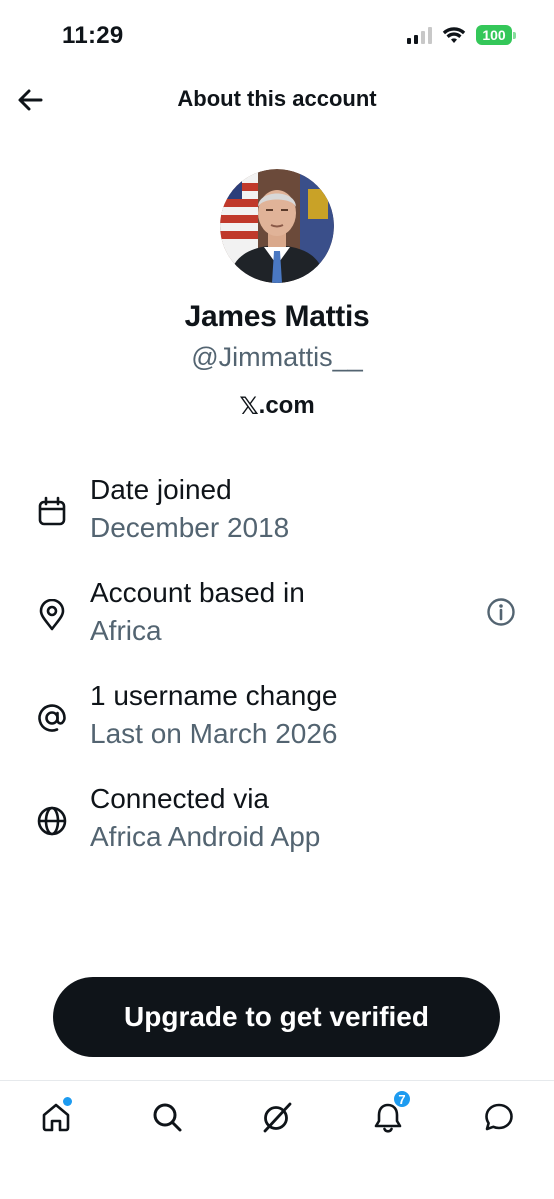 The width and height of the screenshot is (554, 1199). I want to click on info-row-username-change: 1 username change Last on March 2026, so click(277, 725).